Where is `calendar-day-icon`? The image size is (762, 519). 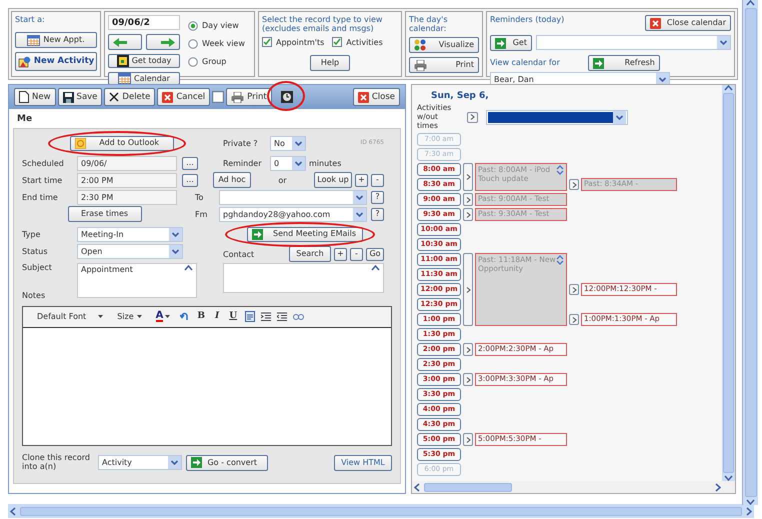 calendar-day-icon is located at coordinates (122, 61).